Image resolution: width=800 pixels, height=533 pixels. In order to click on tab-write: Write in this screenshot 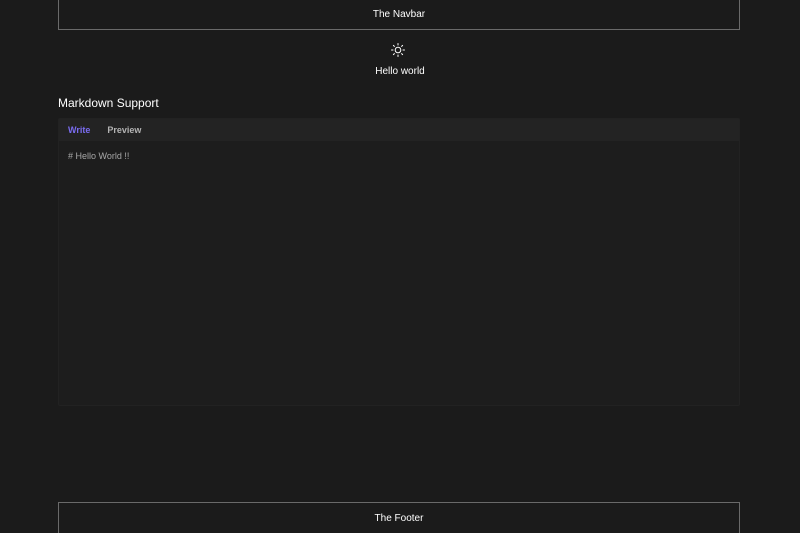, I will do `click(79, 130)`.